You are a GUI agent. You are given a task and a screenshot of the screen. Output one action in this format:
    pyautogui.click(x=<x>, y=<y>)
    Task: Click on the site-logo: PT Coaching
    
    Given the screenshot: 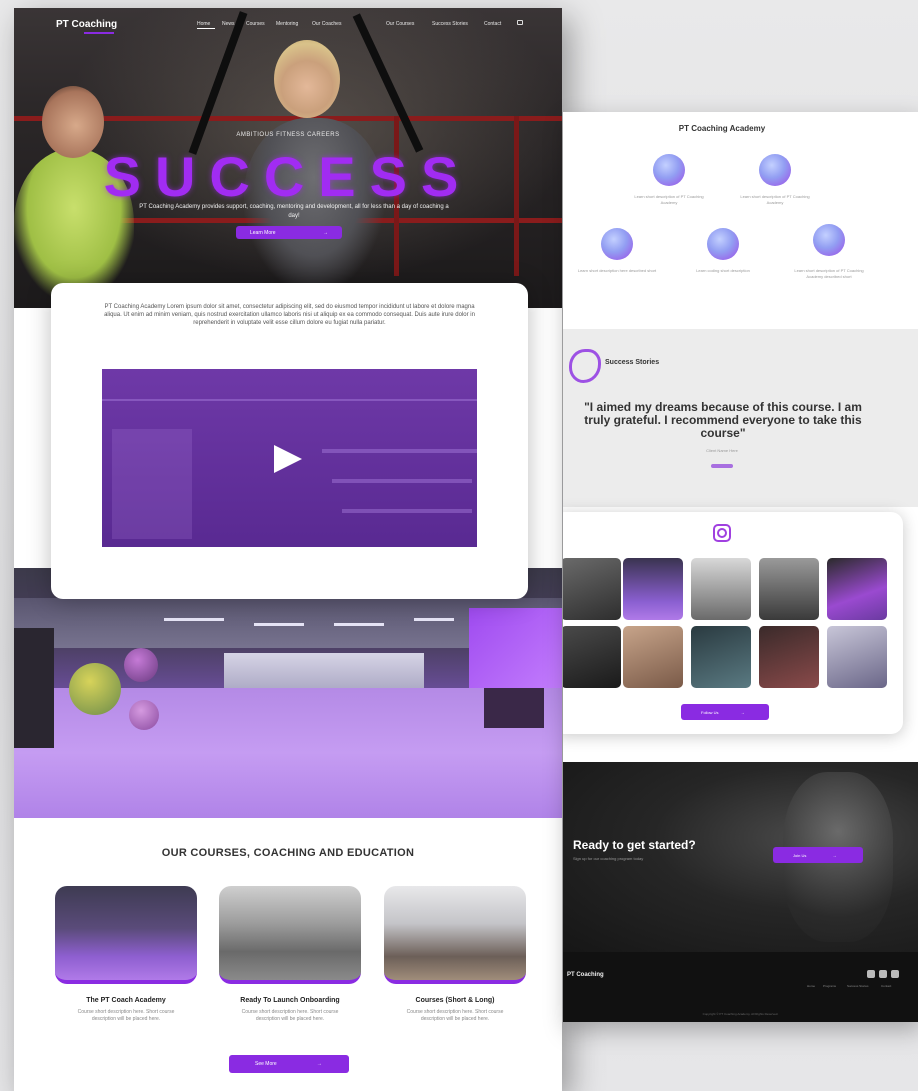 What is the action you would take?
    pyautogui.click(x=86, y=24)
    